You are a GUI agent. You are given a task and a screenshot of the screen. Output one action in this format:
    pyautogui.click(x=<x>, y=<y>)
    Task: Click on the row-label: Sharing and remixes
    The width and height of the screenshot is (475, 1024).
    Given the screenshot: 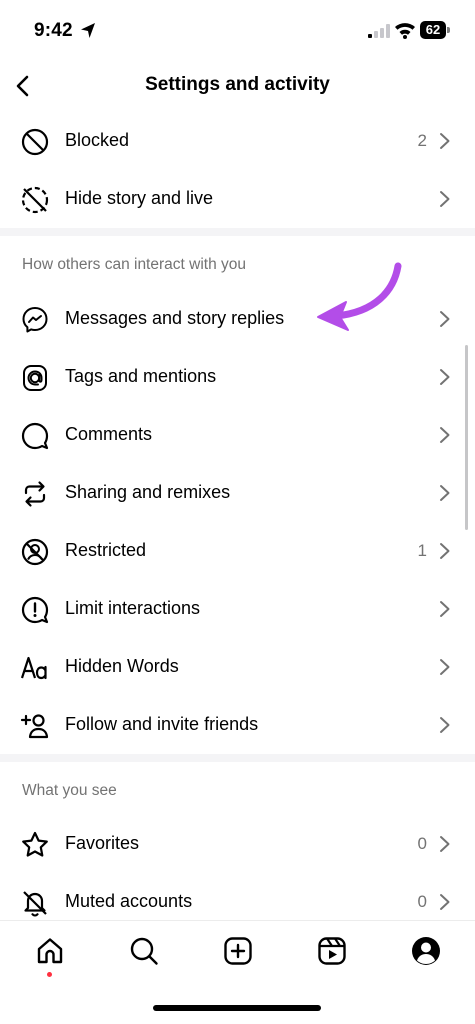 What is the action you would take?
    pyautogui.click(x=148, y=492)
    